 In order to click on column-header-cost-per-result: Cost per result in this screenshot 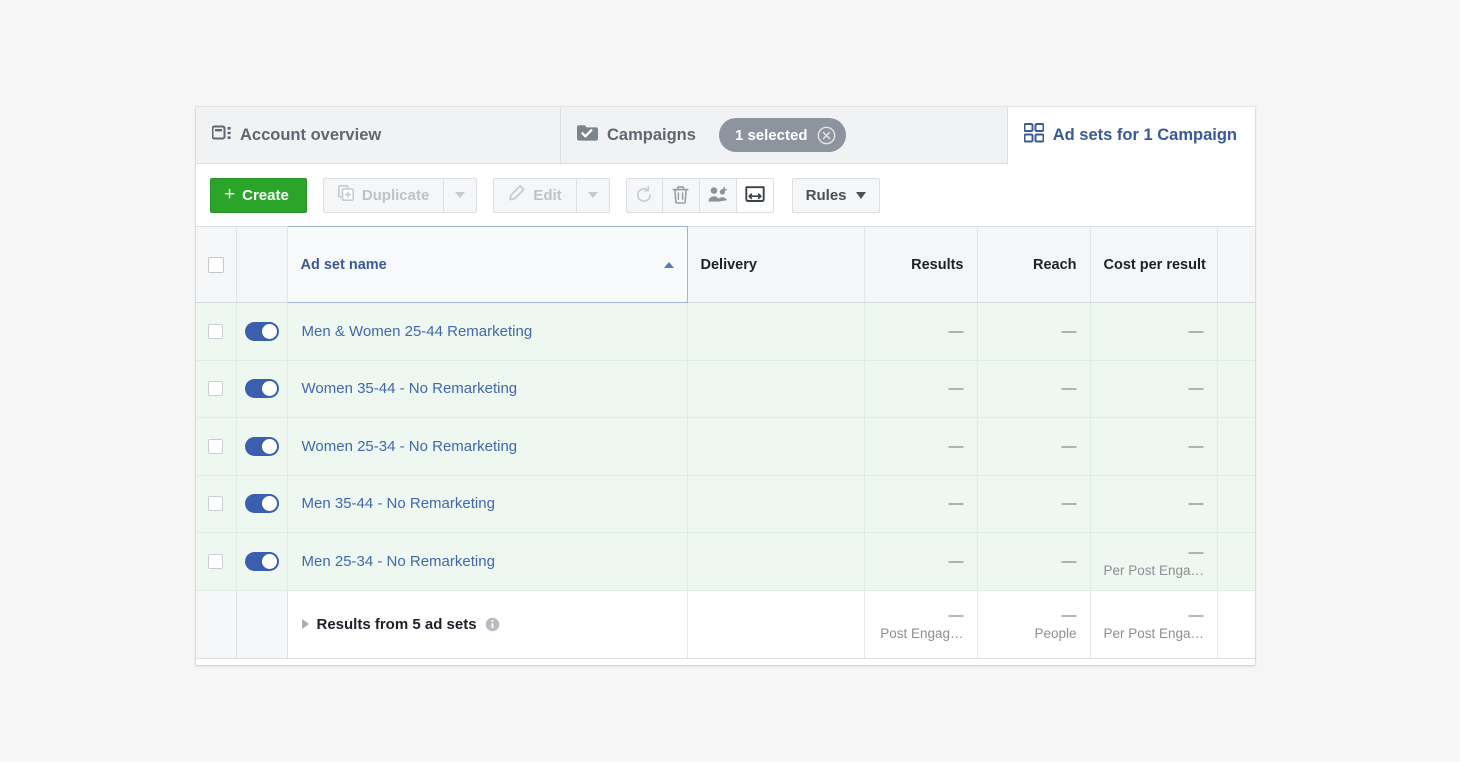, I will do `click(1154, 264)`.